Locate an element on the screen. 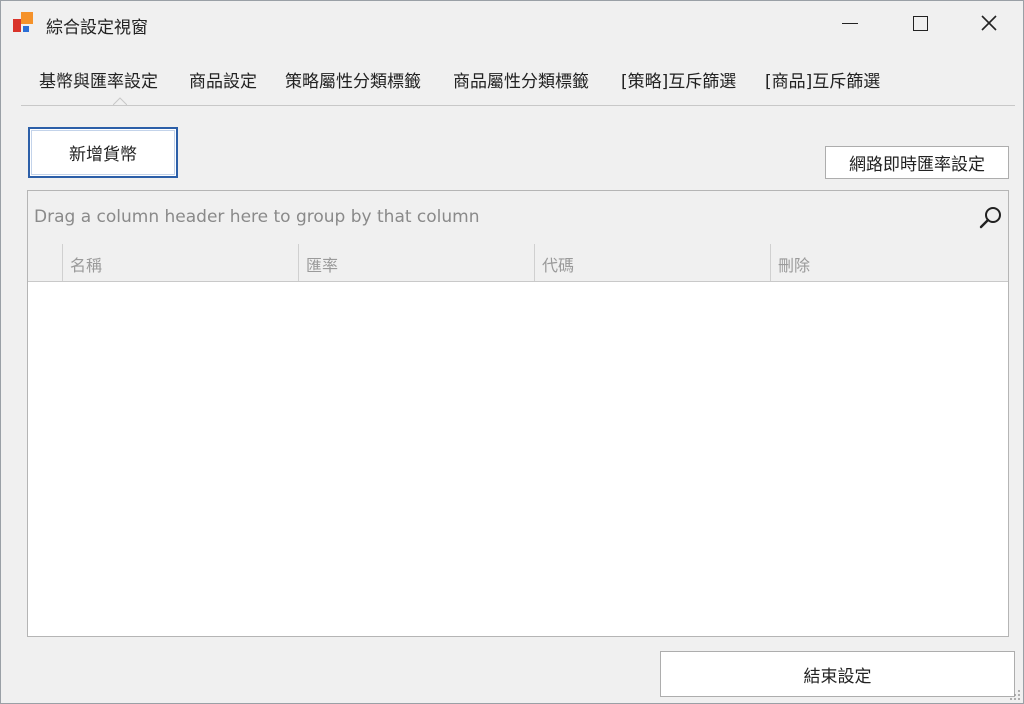  maximize-button is located at coordinates (920, 23).